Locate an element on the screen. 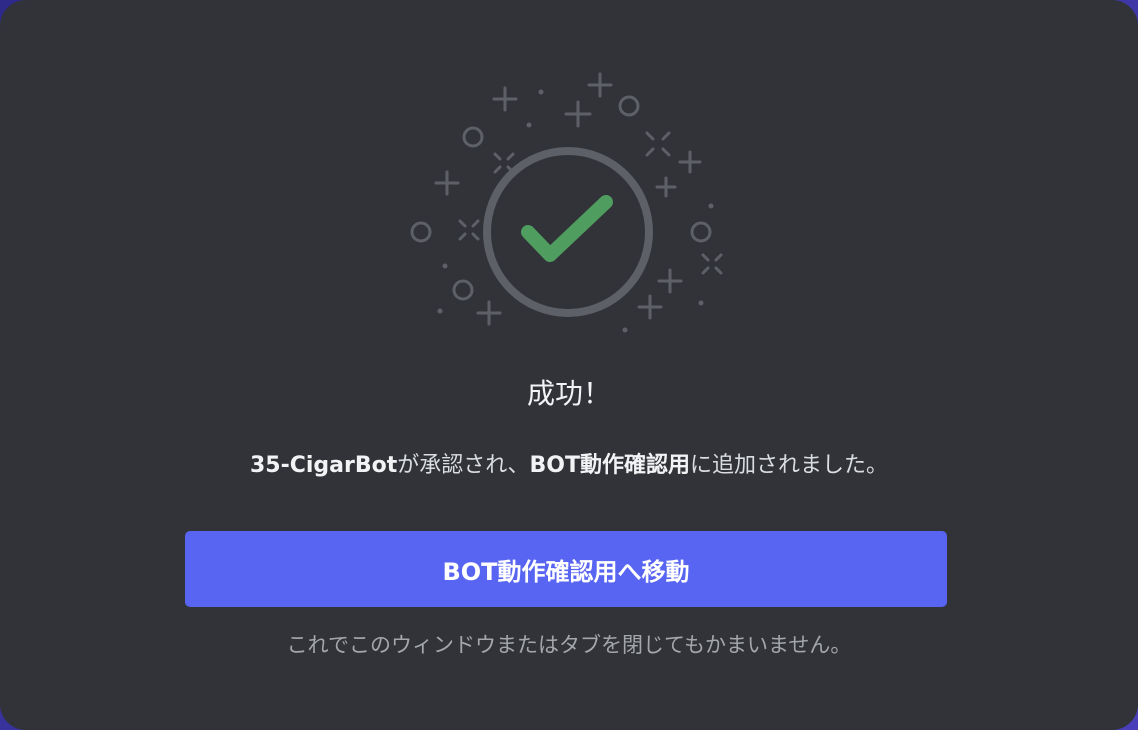 This screenshot has width=1138, height=730. bot-name: 35-CigarBot is located at coordinates (323, 465).